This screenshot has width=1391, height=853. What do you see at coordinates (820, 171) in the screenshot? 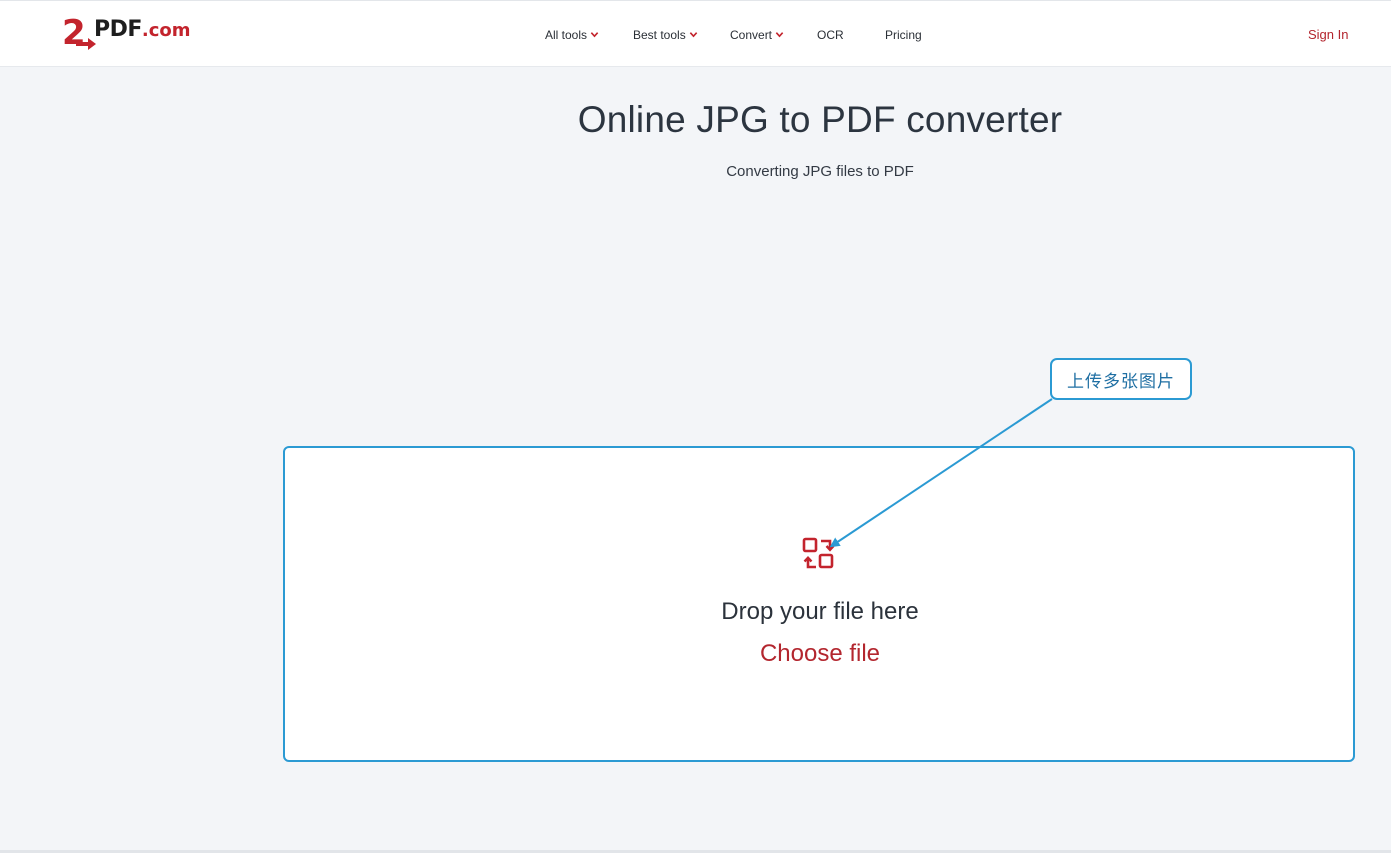
I see `page-subtitle: Converting JPG files to PDF` at bounding box center [820, 171].